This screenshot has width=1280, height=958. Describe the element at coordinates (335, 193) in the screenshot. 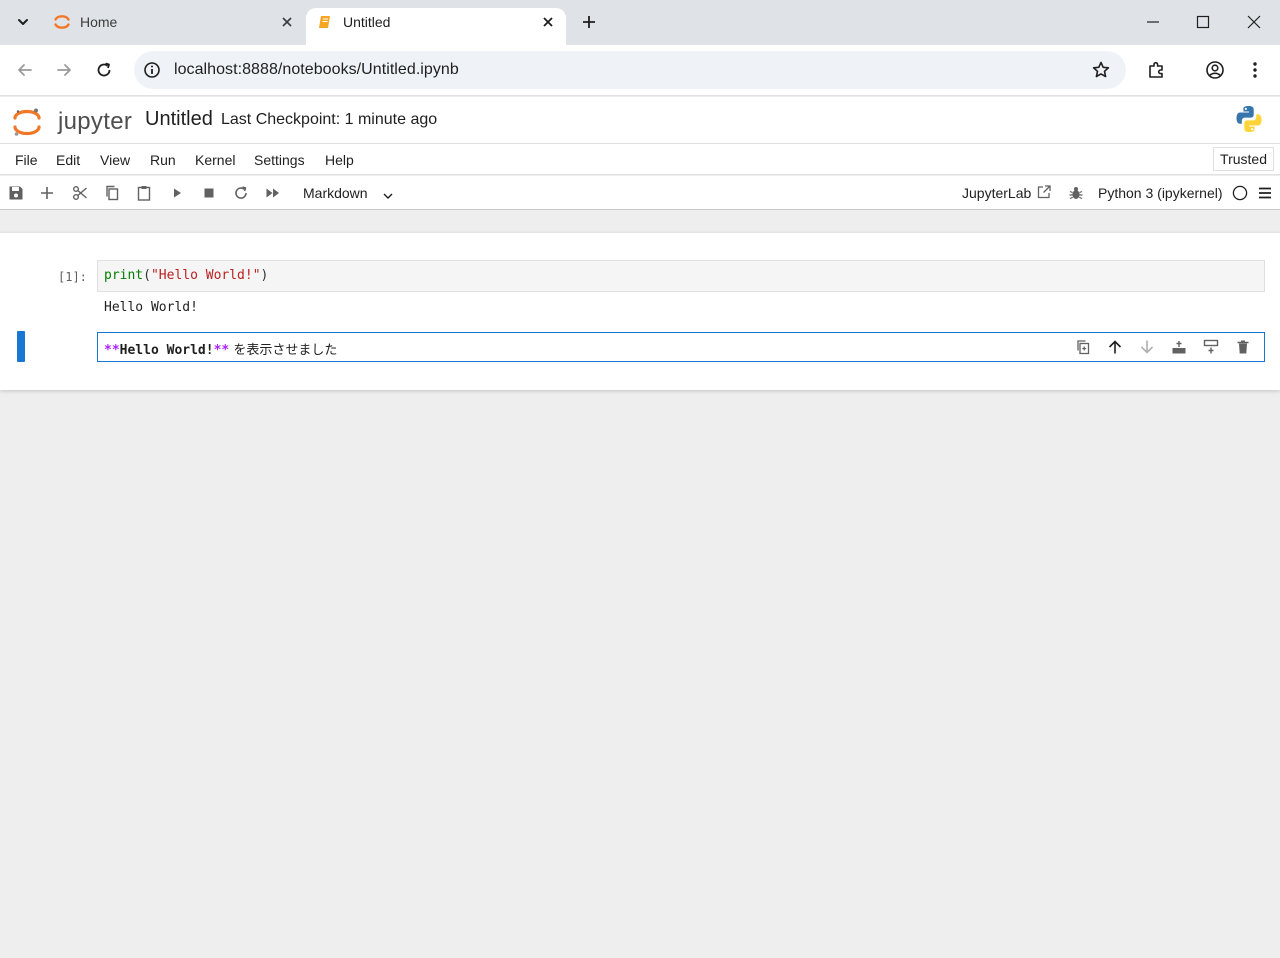

I see `cell-type-select: Markdown` at that location.